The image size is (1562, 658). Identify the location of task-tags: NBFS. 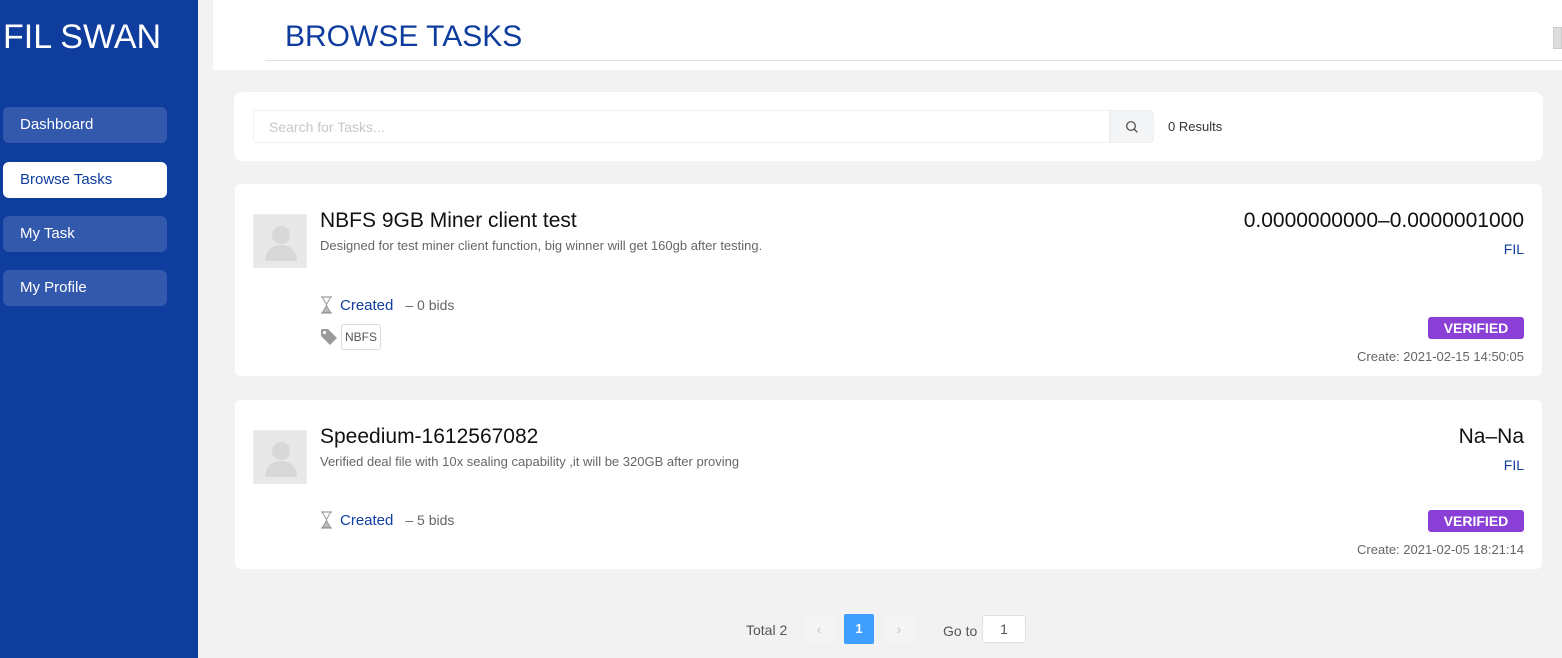
(351, 337).